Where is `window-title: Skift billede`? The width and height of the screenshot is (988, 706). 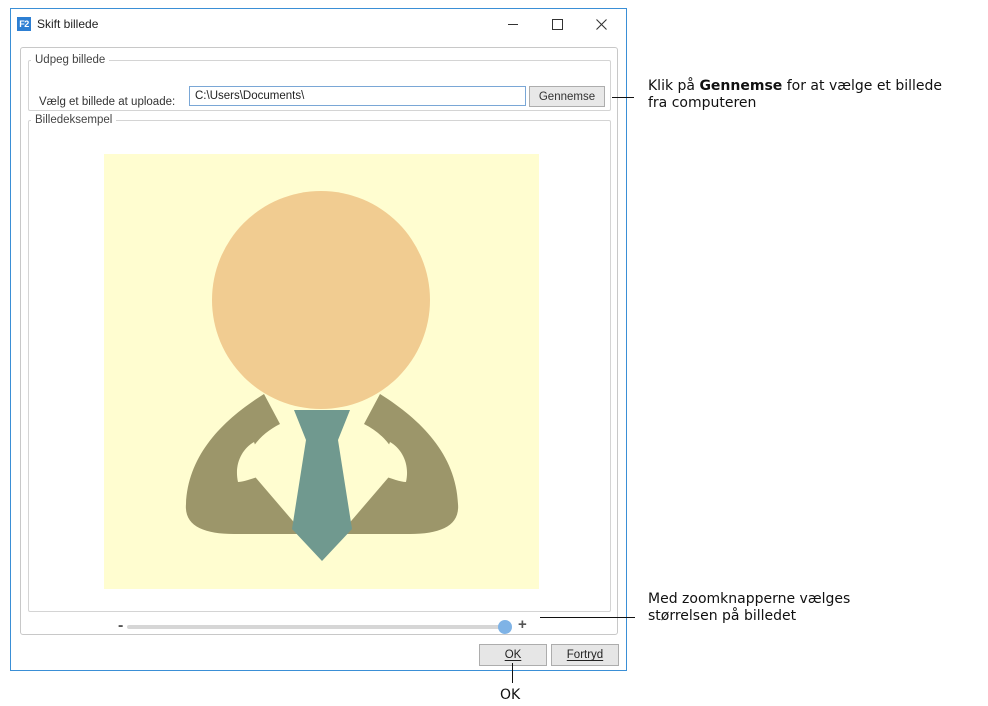
window-title: Skift billede is located at coordinates (68, 24).